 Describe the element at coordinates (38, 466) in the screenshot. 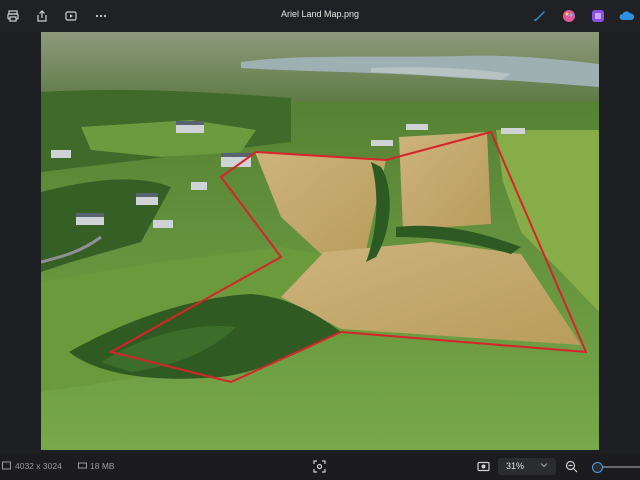

I see `image-dimensions: 4032 x 3024` at that location.